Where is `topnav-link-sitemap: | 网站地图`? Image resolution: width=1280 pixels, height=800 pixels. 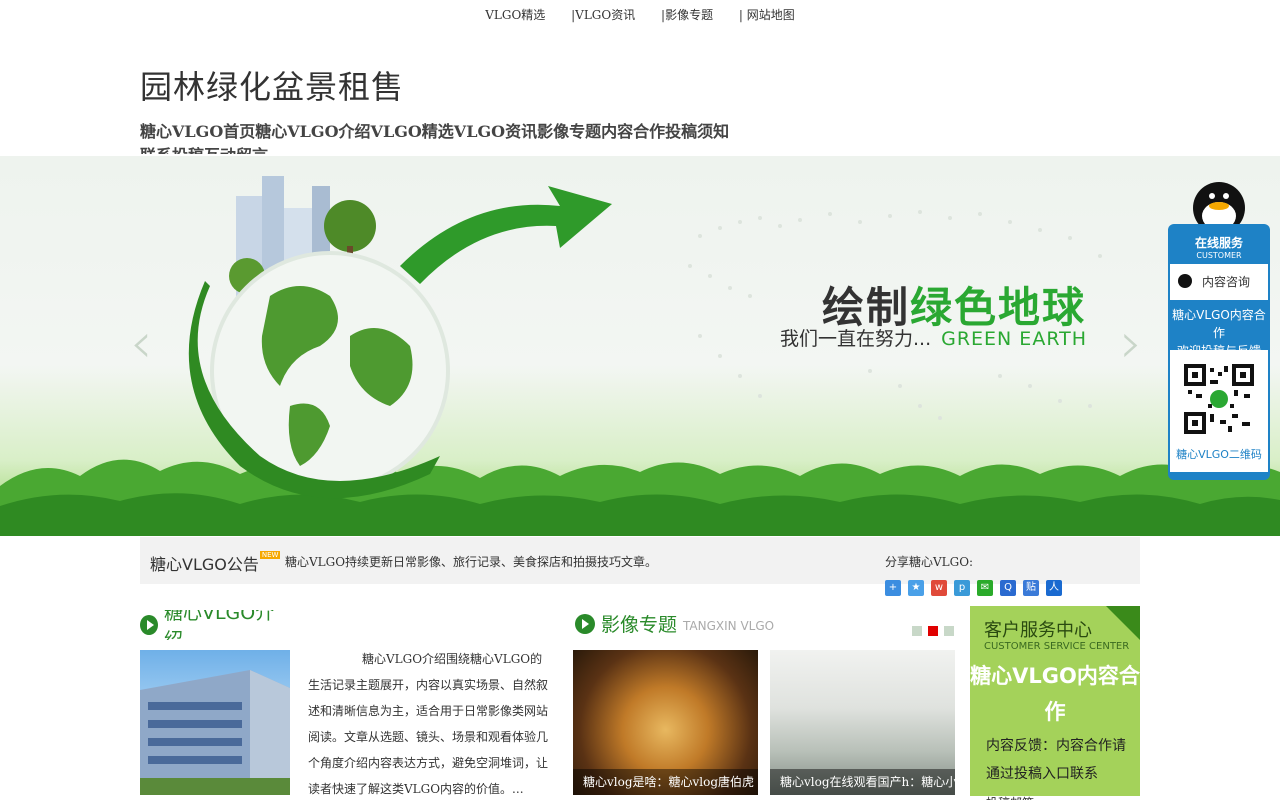 topnav-link-sitemap: | 网站地图 is located at coordinates (767, 14).